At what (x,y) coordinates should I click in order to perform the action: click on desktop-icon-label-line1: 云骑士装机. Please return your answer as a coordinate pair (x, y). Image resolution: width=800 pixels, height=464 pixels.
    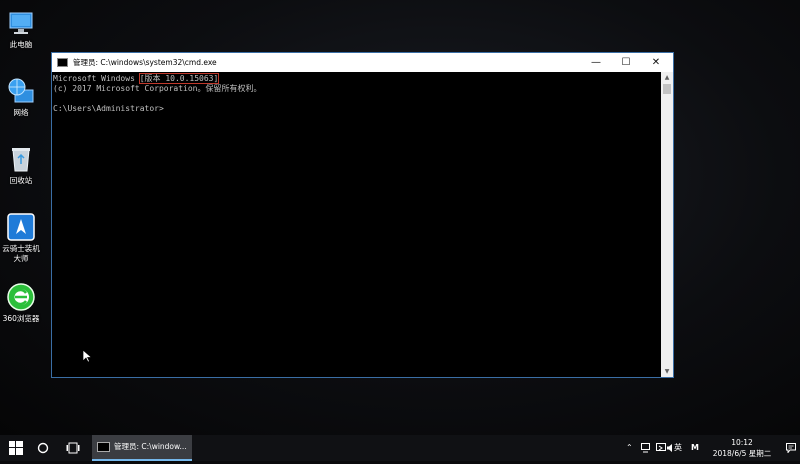
    Looking at the image, I should click on (21, 248).